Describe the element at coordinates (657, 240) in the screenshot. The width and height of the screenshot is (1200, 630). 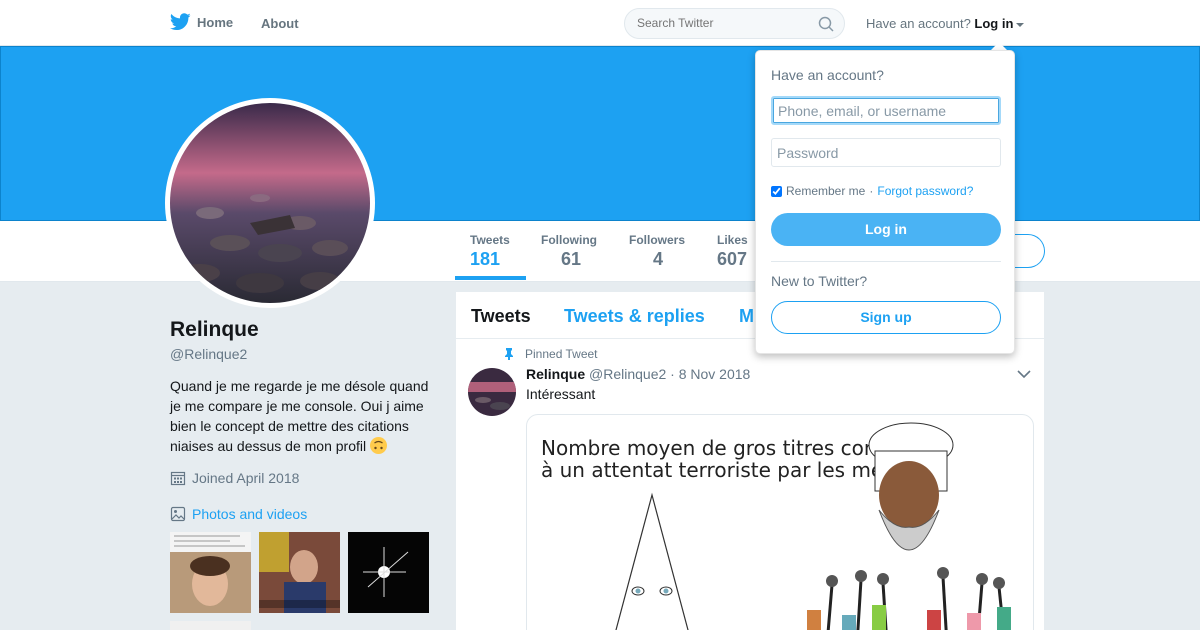
I see `stat-followers-label: Followers` at that location.